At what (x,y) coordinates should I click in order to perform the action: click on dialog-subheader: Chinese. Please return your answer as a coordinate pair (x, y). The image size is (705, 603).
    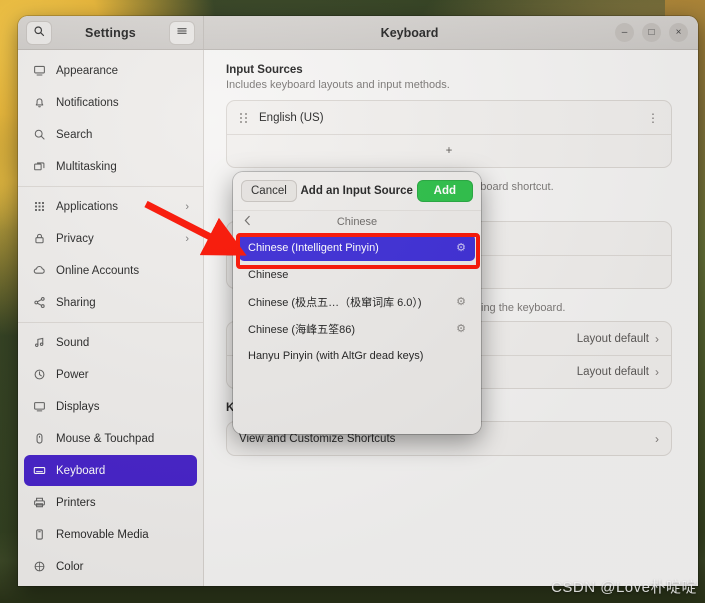
    Looking at the image, I should click on (357, 221).